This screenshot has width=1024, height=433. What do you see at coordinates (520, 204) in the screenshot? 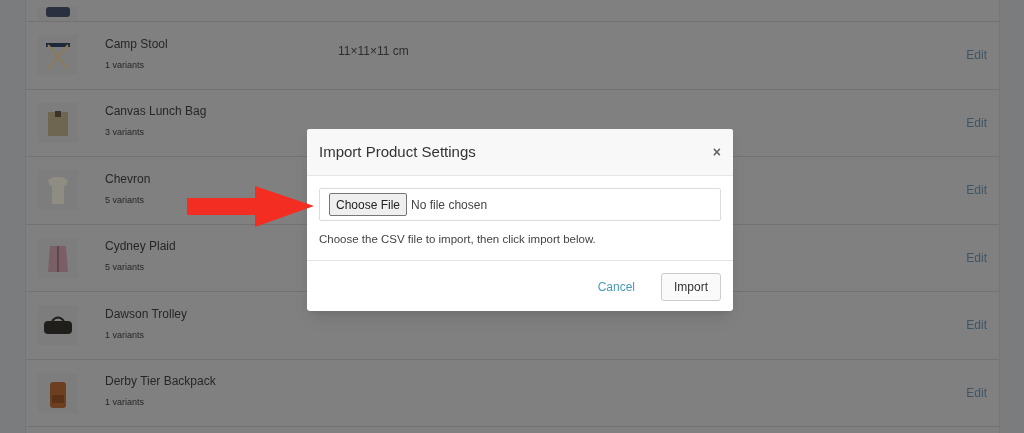
I see `file-input: Choose File No file chosen` at bounding box center [520, 204].